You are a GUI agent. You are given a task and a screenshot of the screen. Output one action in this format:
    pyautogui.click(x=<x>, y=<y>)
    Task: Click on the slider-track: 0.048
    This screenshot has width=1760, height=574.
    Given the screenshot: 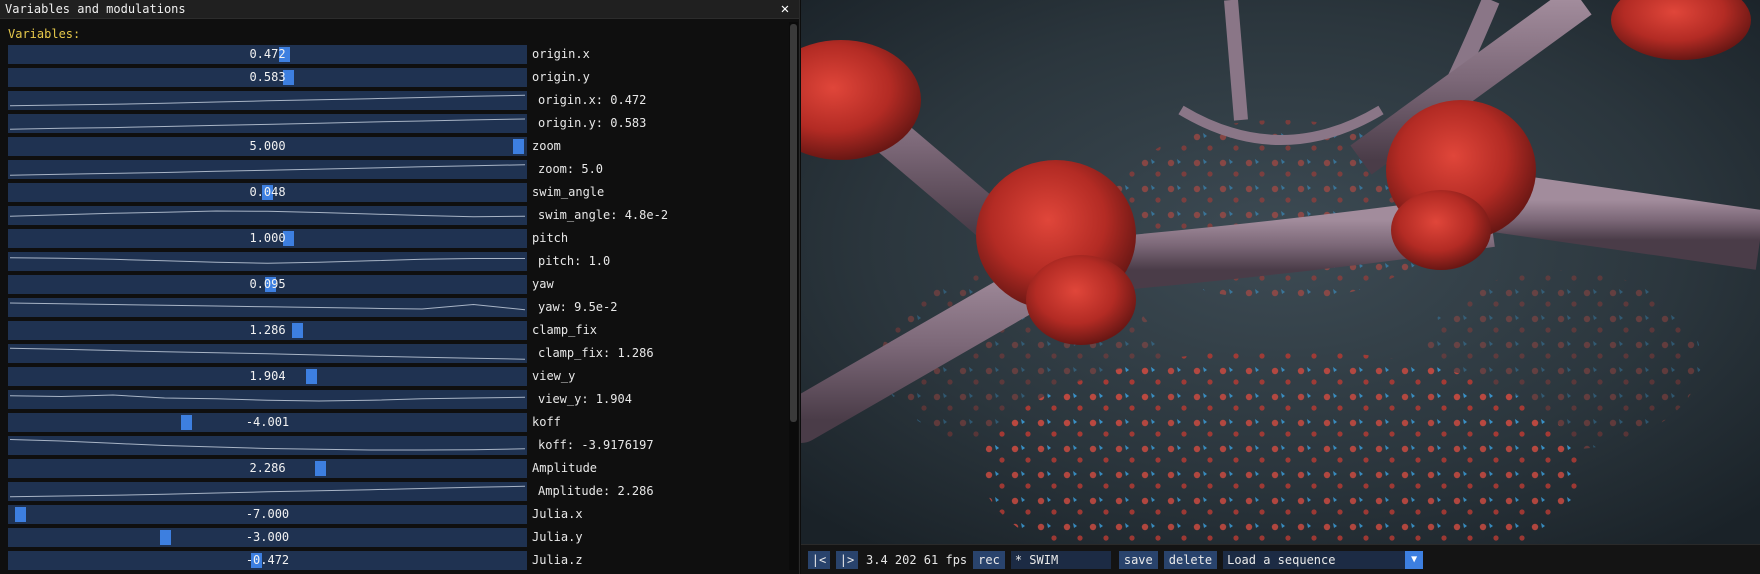 What is the action you would take?
    pyautogui.click(x=267, y=192)
    